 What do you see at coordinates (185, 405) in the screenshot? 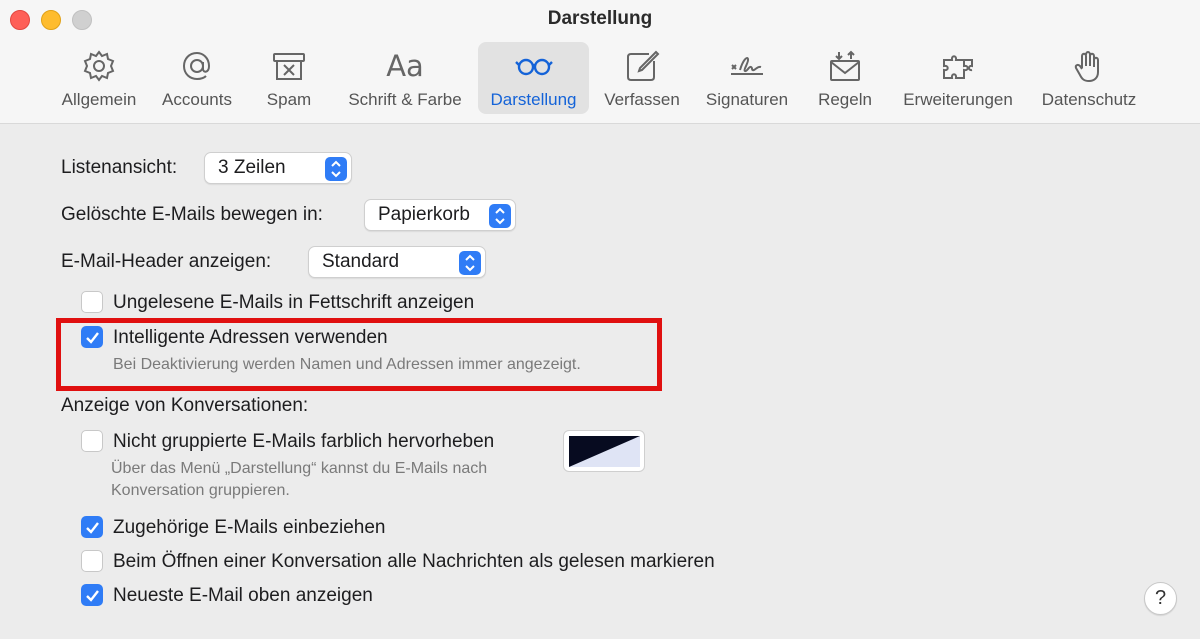
I see `conversations-heading: Anzeige von Konversationen:` at bounding box center [185, 405].